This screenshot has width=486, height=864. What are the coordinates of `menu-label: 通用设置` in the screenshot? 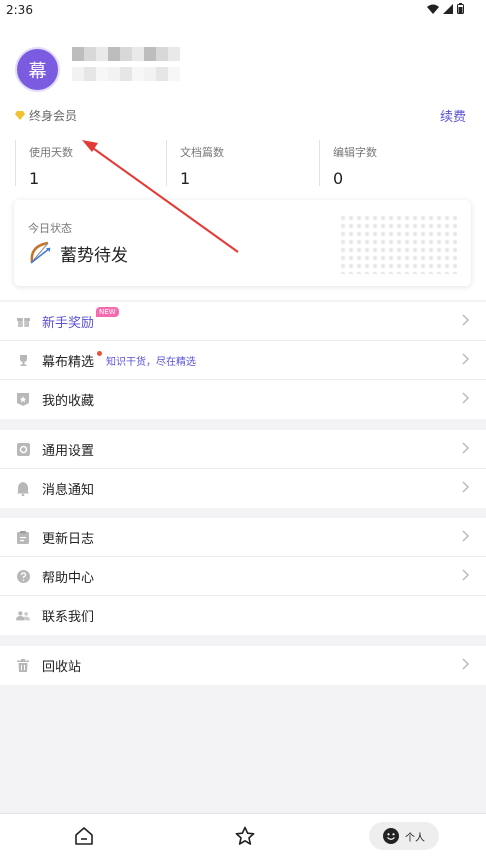 It's located at (68, 451).